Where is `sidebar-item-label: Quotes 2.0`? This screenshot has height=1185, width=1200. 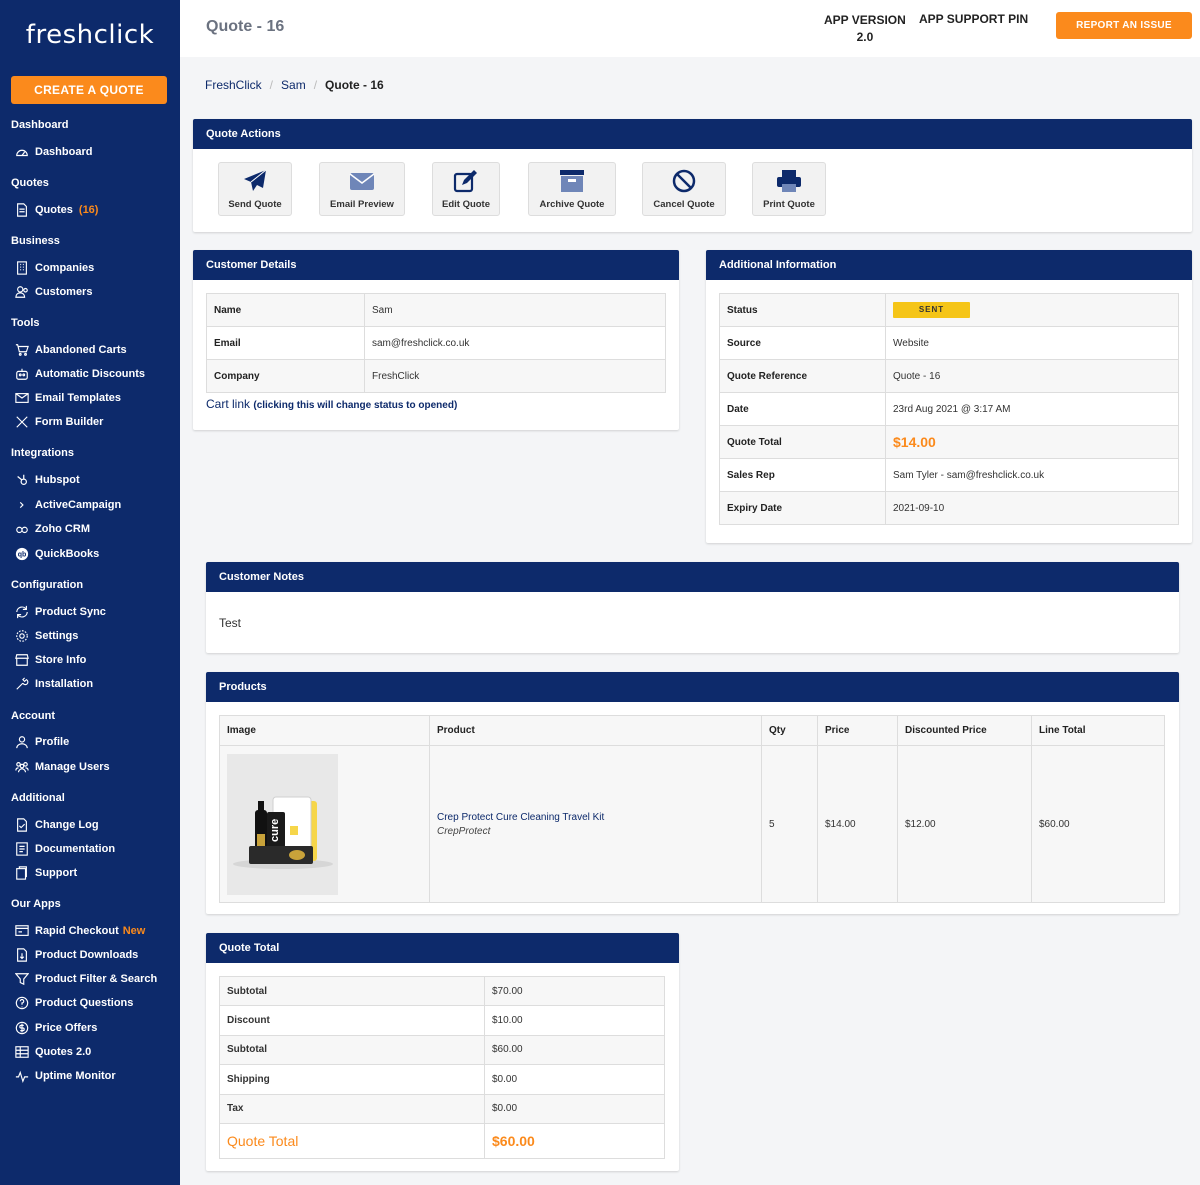 sidebar-item-label: Quotes 2.0 is located at coordinates (63, 1052).